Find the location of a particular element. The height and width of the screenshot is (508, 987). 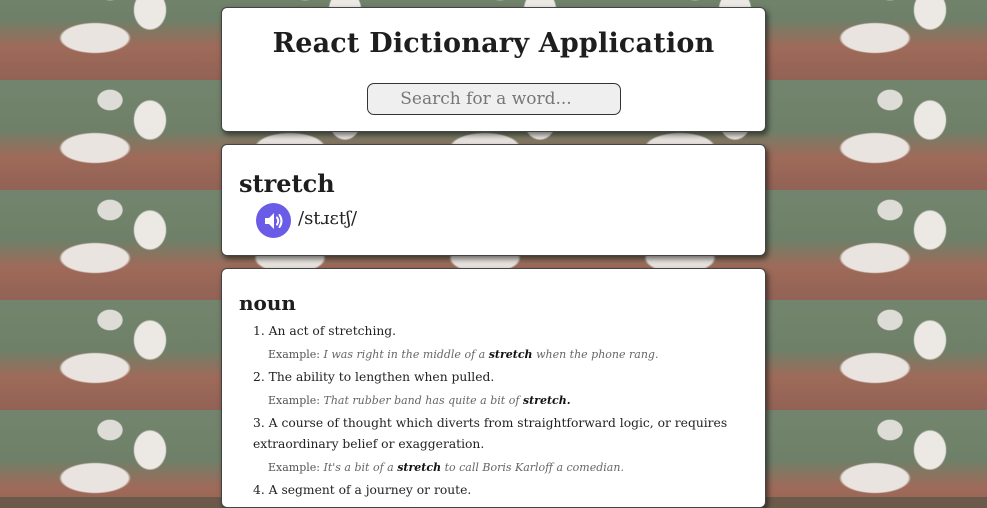

definition-text: An act of stretching. is located at coordinates (332, 331).